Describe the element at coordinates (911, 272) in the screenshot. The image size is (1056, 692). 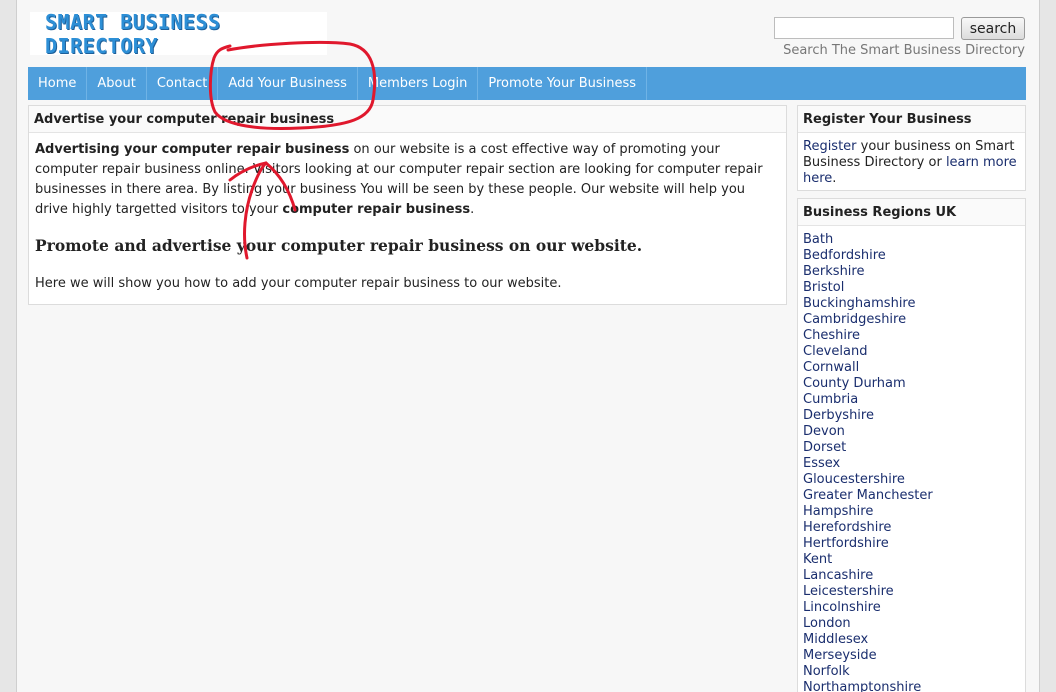
I see `region-item: Berkshire` at that location.